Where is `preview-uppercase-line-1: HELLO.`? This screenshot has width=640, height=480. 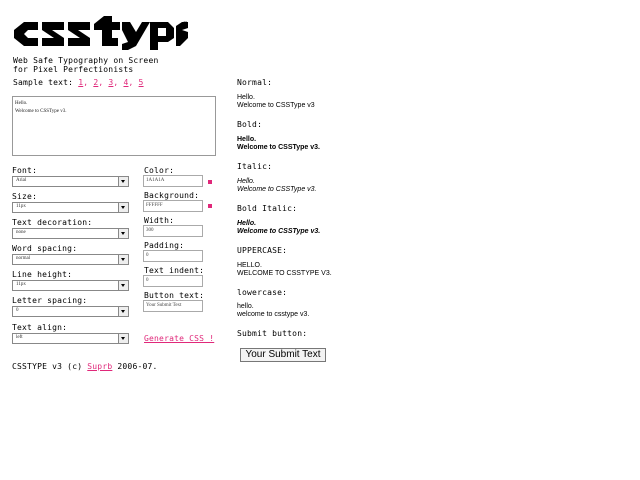 preview-uppercase-line-1: HELLO. is located at coordinates (249, 265).